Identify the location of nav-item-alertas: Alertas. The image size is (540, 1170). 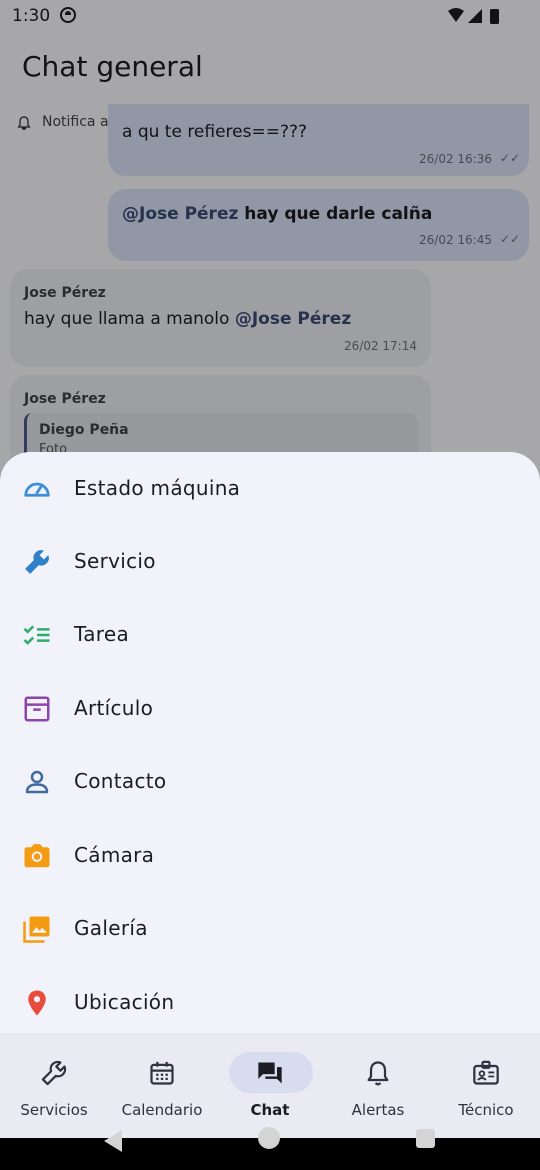
(378, 1085).